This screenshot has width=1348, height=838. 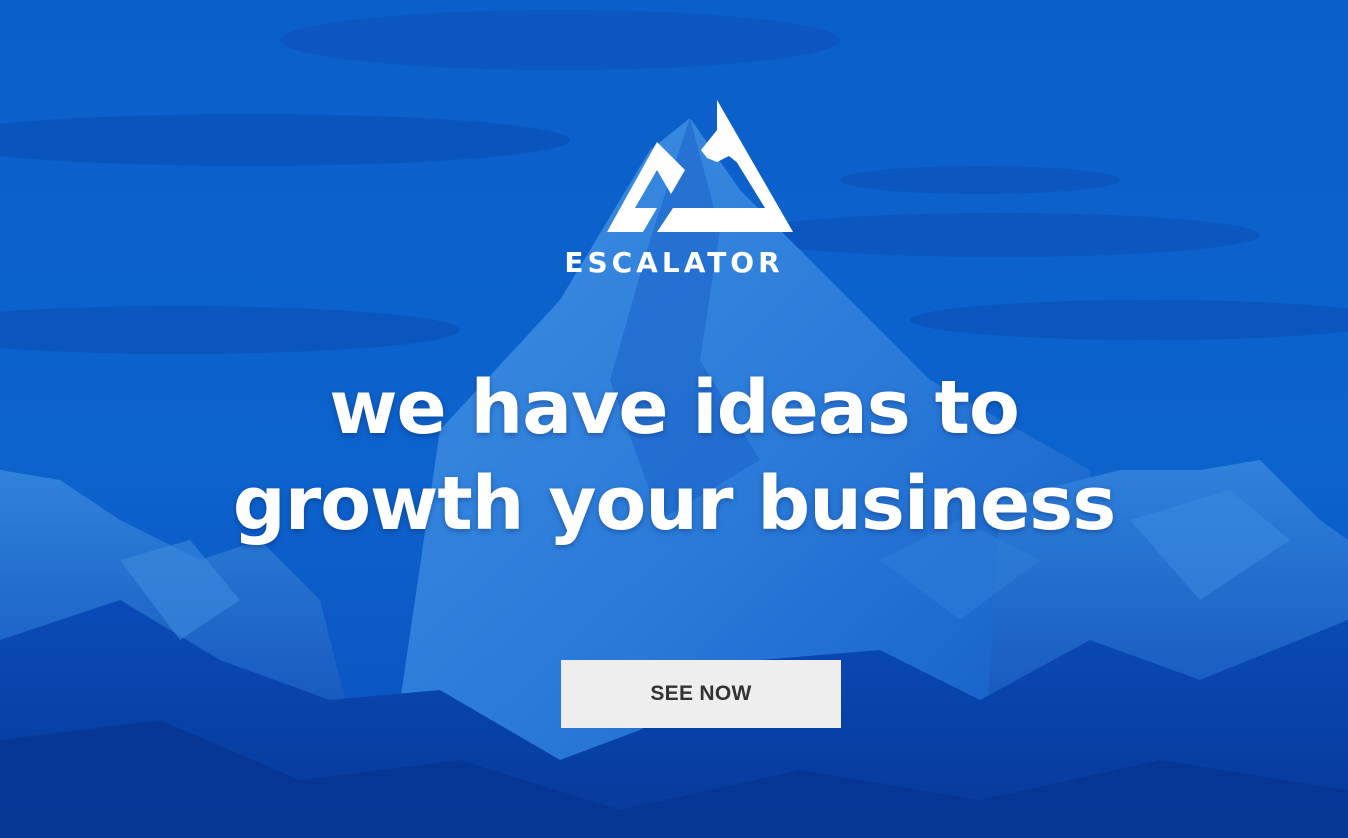 What do you see at coordinates (701, 694) in the screenshot?
I see `see-now-button: SEE NOW` at bounding box center [701, 694].